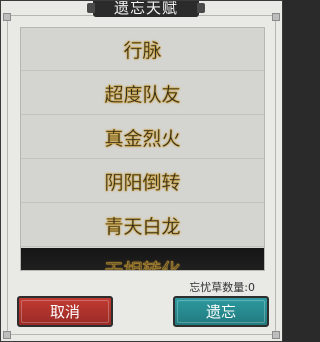 The image size is (320, 342). I want to click on talent-item: 行脉, so click(142, 49).